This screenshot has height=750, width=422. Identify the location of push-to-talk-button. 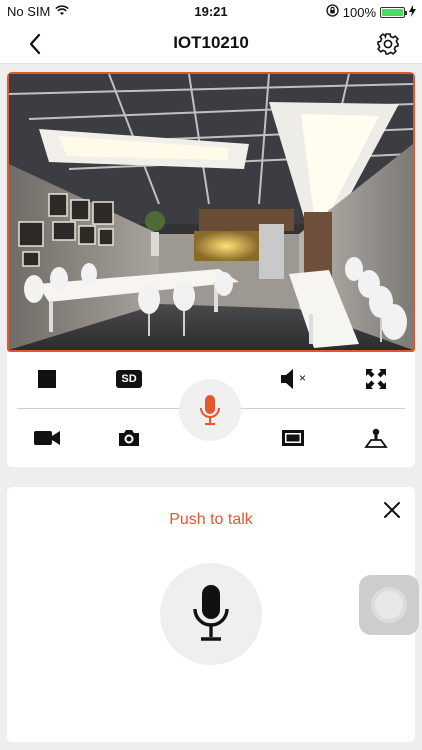
(211, 614).